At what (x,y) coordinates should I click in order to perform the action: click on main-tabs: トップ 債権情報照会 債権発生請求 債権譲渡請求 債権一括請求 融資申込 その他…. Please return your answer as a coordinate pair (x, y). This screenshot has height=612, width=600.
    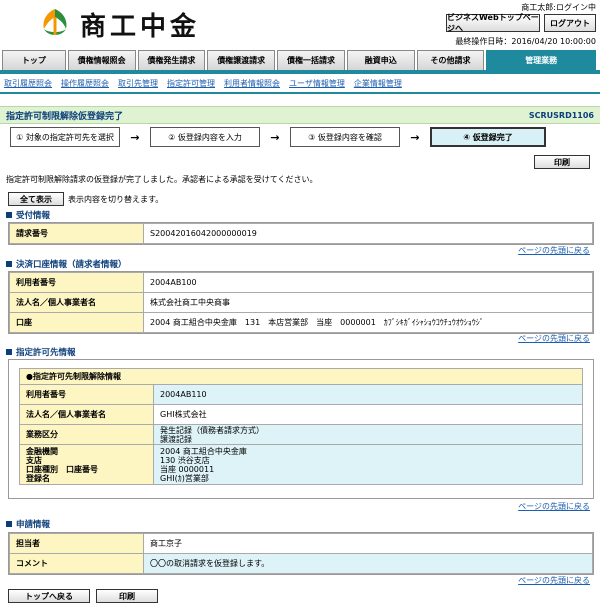
    Looking at the image, I should click on (300, 60).